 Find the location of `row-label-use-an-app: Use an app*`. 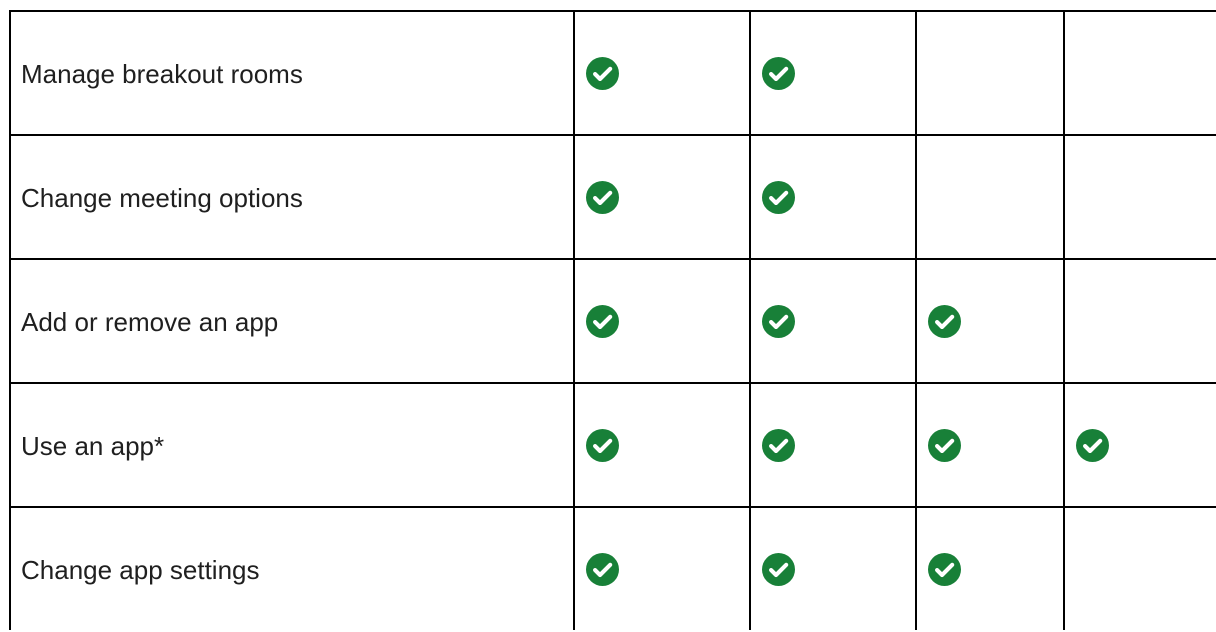

row-label-use-an-app: Use an app* is located at coordinates (93, 446).